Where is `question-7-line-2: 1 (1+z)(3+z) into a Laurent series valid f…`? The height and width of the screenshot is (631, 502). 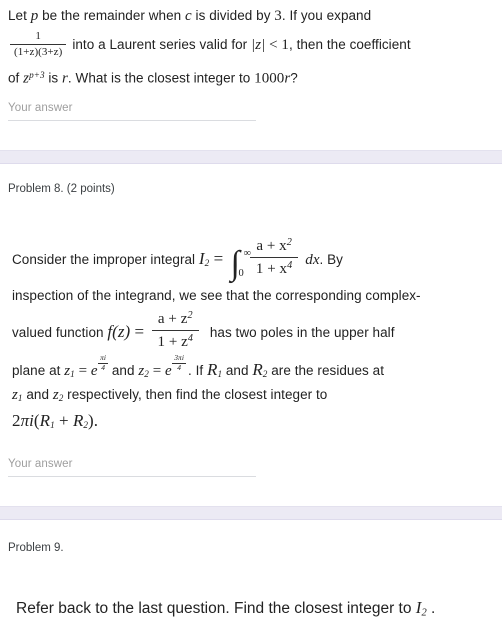 question-7-line-2: 1 (1+z)(3+z) into a Laurent series valid f… is located at coordinates (252, 45).